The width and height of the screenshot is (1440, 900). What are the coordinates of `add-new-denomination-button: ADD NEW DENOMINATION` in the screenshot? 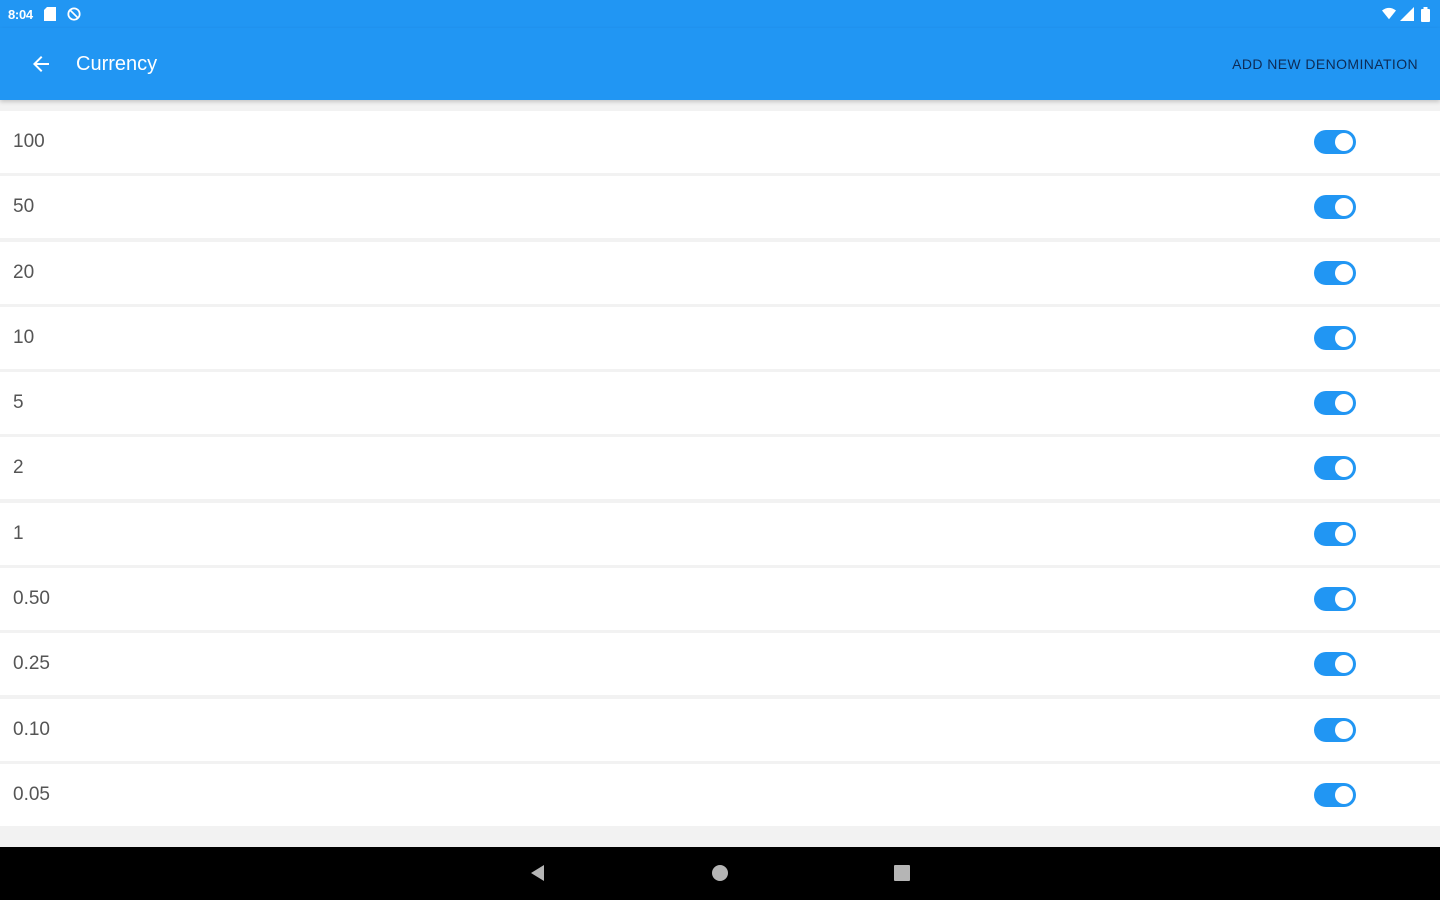 It's located at (1325, 64).